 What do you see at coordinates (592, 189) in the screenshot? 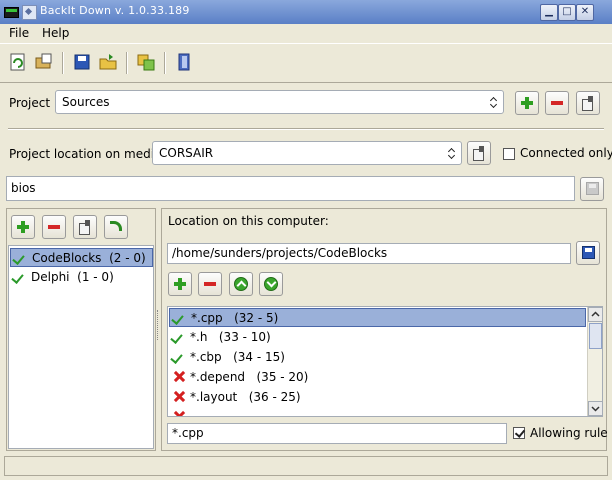
I see `save-folder-button` at bounding box center [592, 189].